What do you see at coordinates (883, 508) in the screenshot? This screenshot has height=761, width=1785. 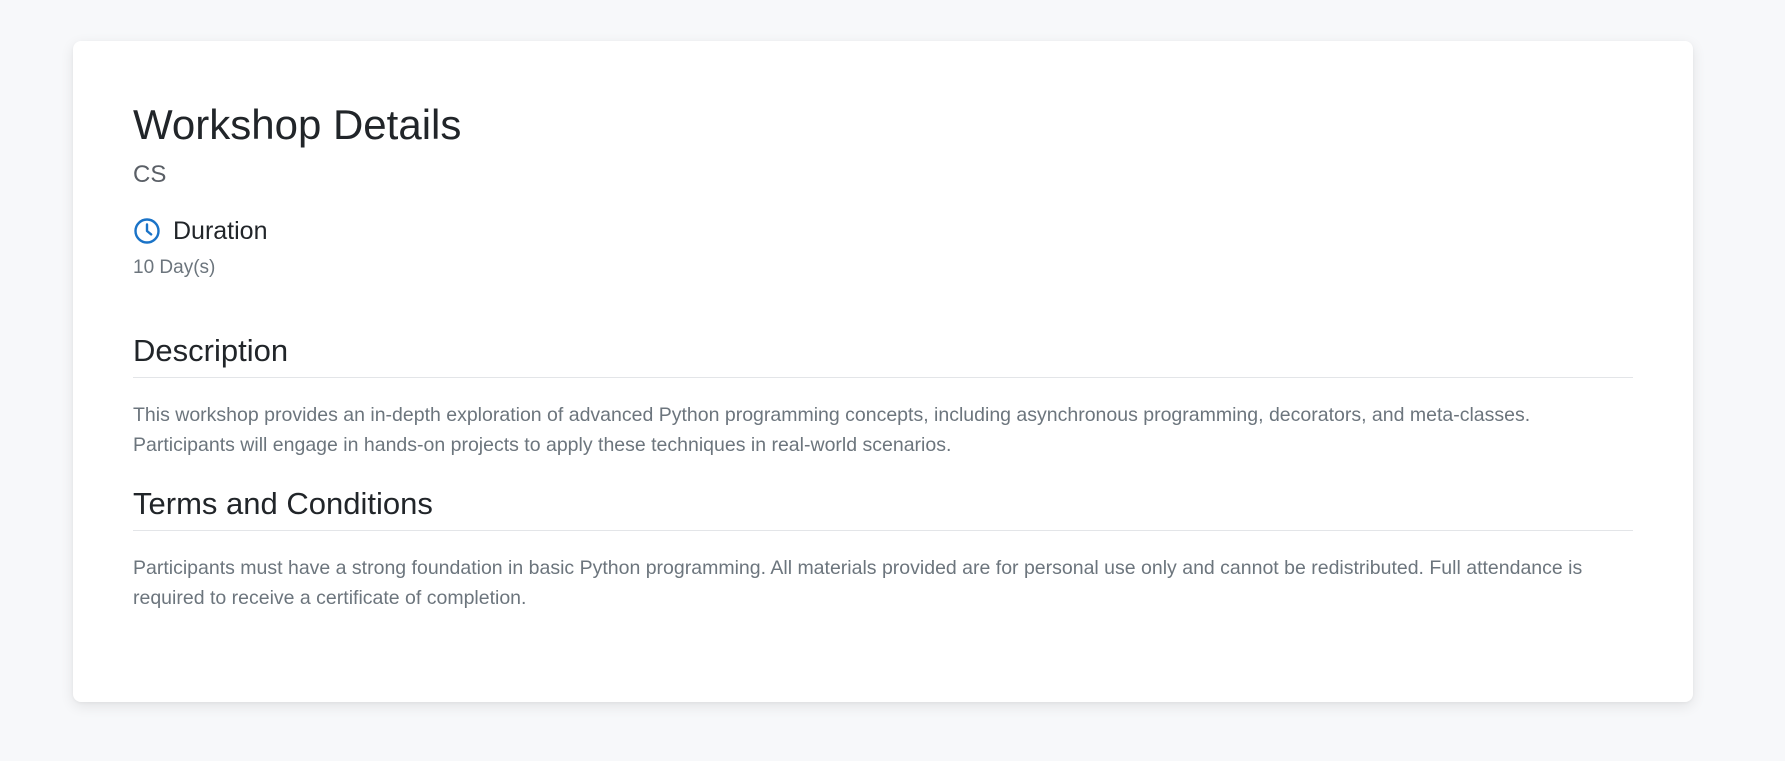 I see `terms-heading: Terms and Conditions` at bounding box center [883, 508].